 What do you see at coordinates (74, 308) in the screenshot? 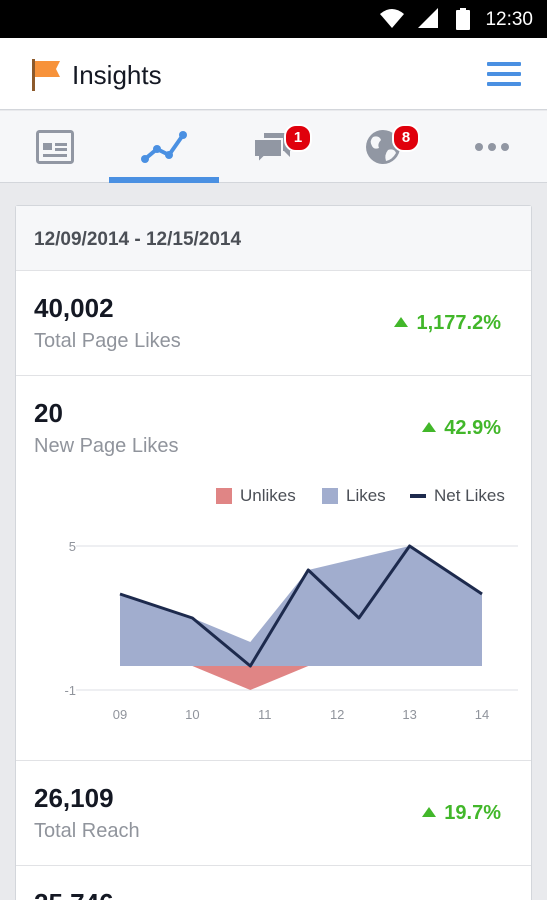
I see `metric-value: 40,002` at bounding box center [74, 308].